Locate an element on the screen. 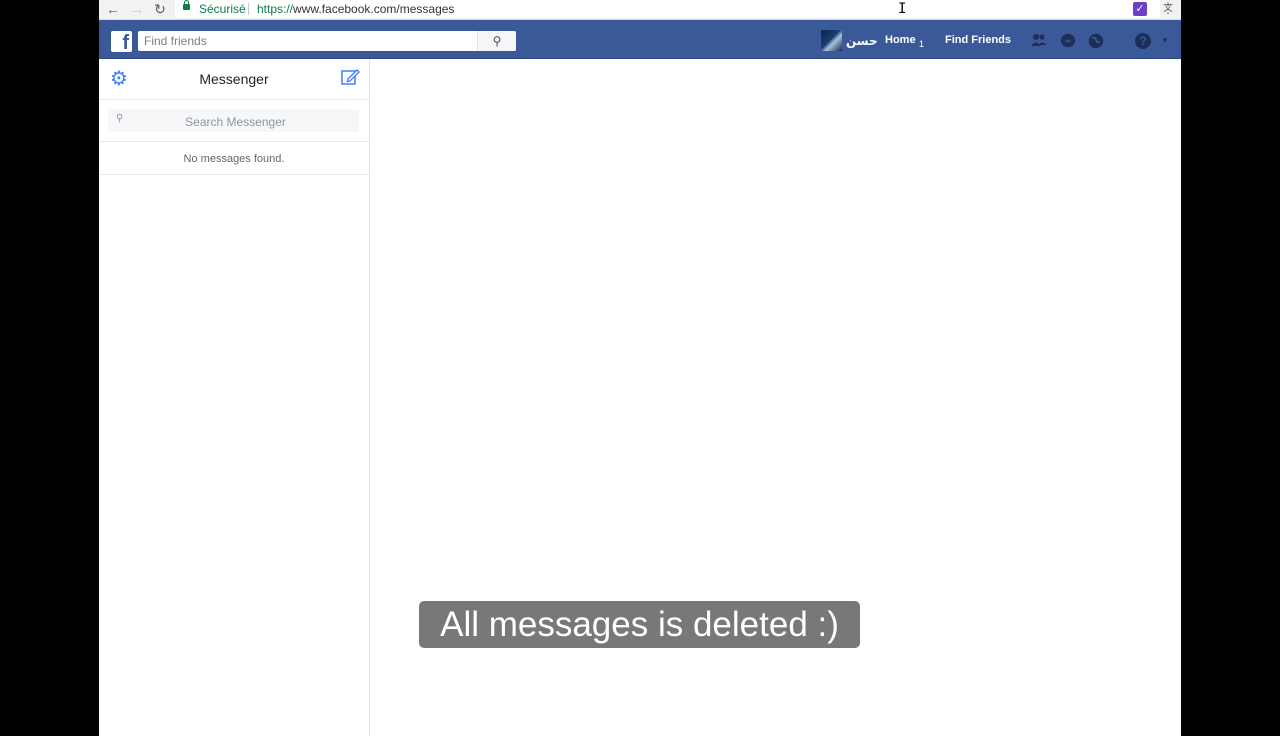 This screenshot has height=736, width=1280. search-button: ⚲ is located at coordinates (496, 41).